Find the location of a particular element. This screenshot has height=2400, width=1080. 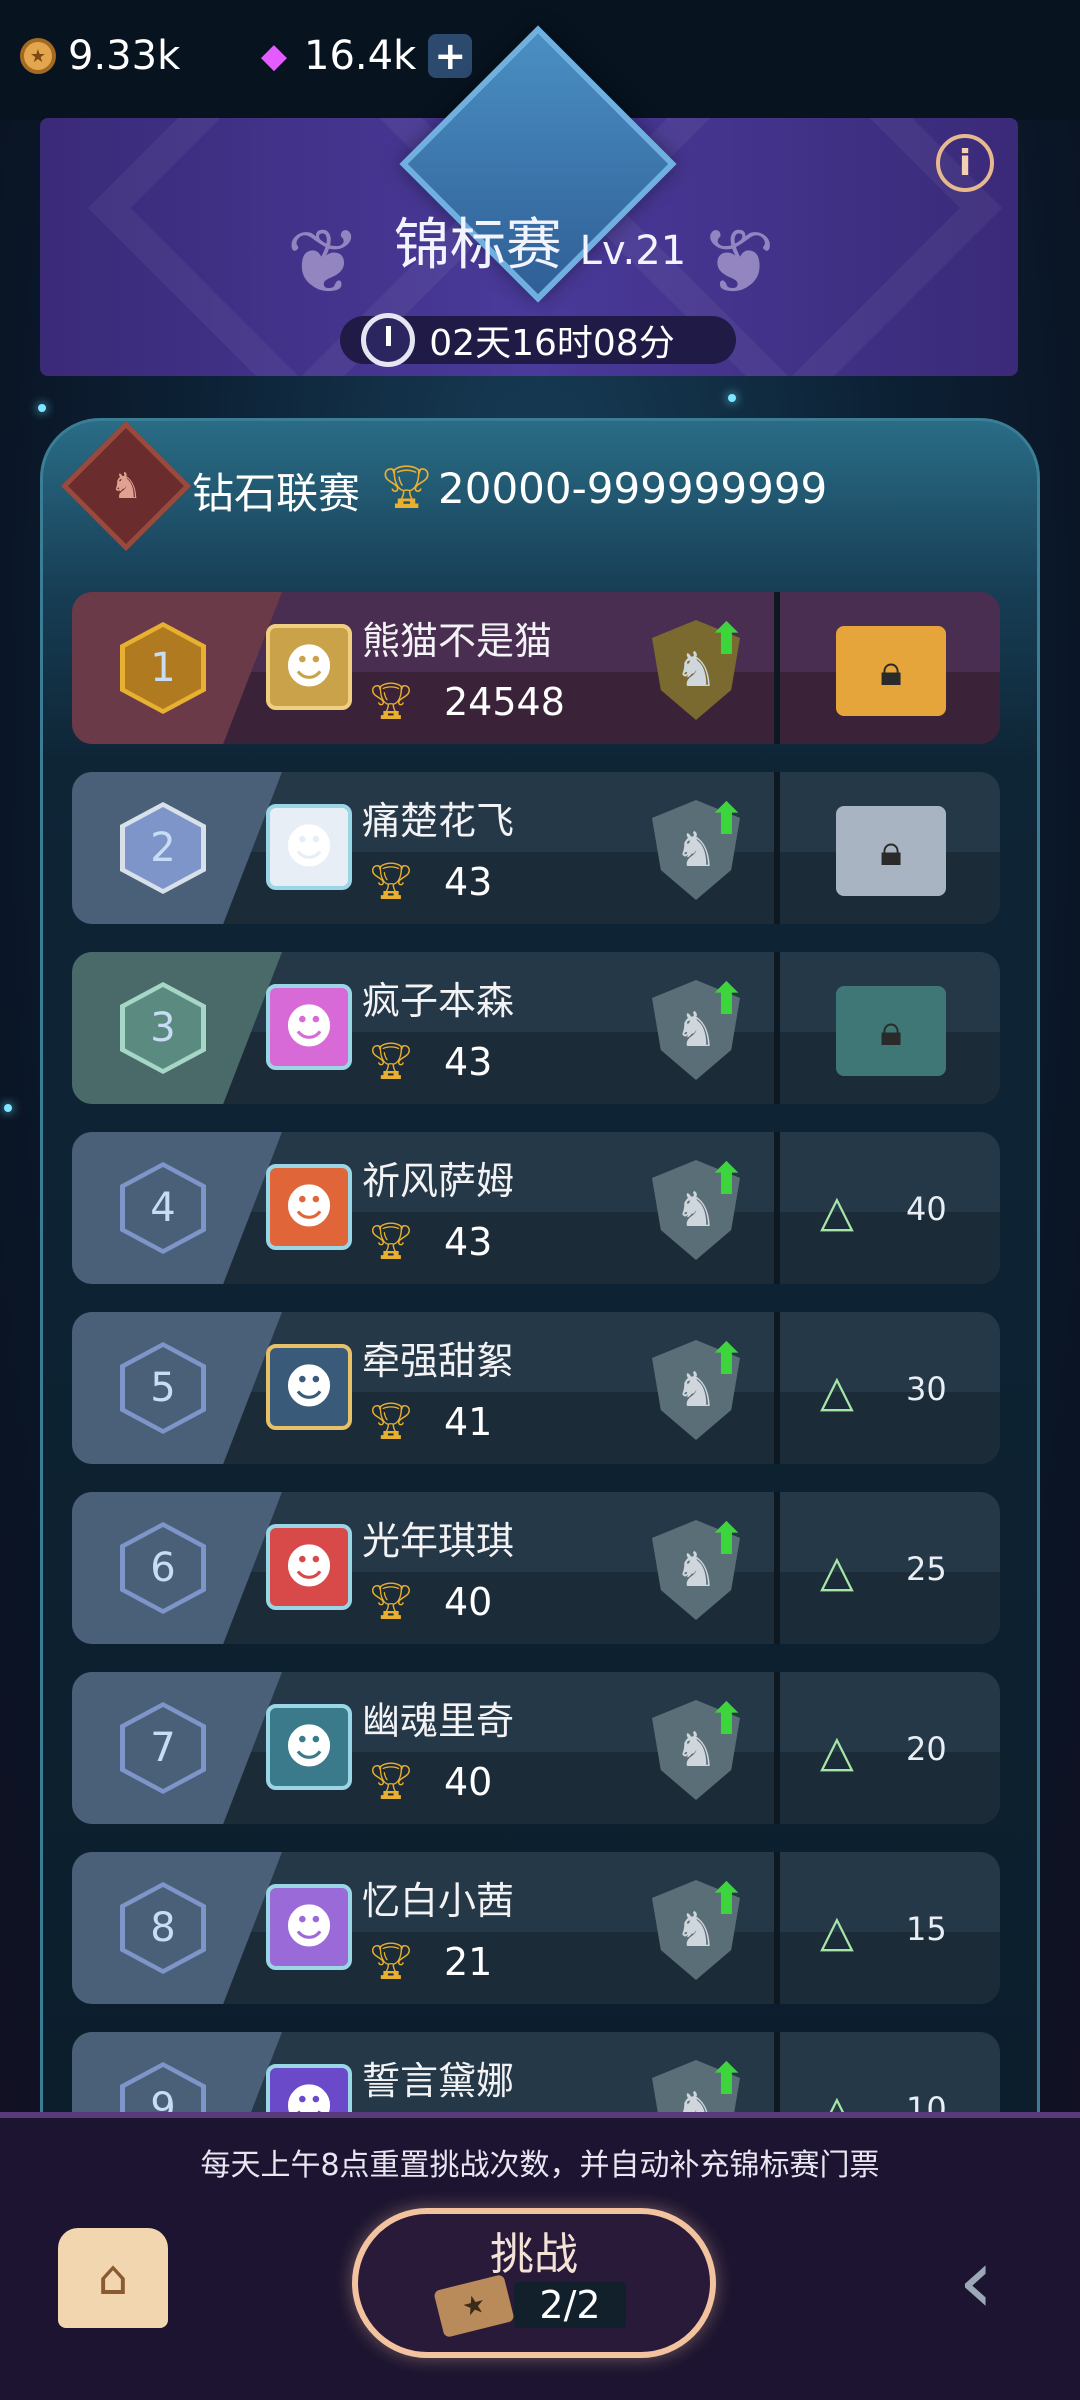

leaderboard-row: 8 ☻ 忆白小茜 🏆︎ 21 ♞ ⬆ △ 15 is located at coordinates (536, 1928).